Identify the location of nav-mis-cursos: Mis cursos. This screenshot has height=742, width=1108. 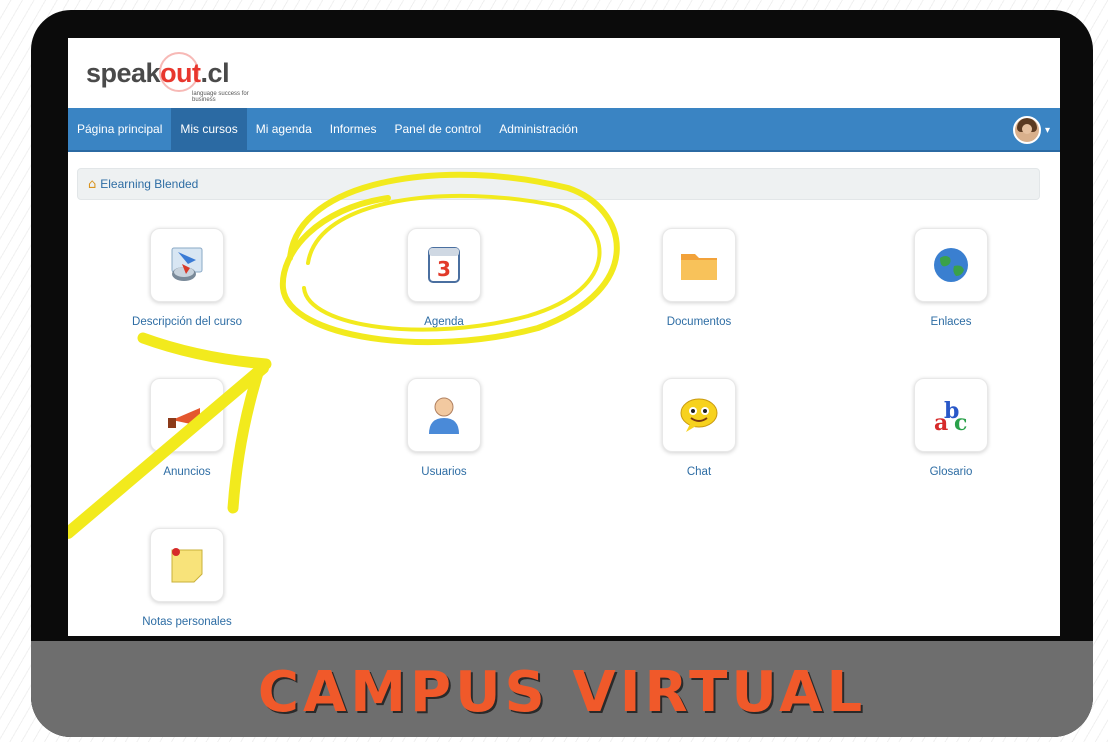
(209, 129).